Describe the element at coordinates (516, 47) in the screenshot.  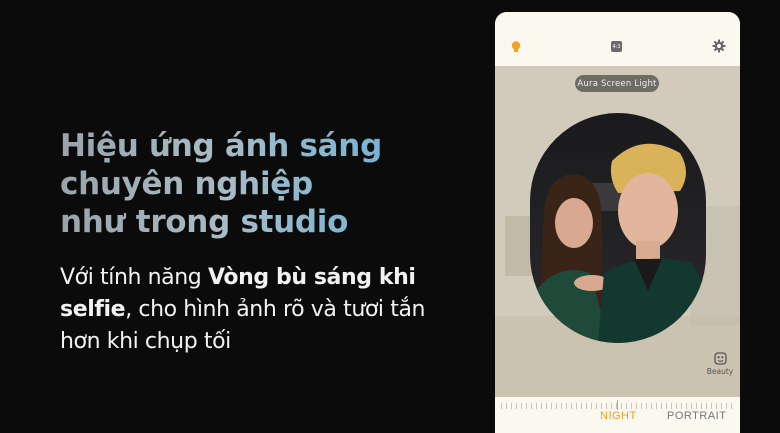
I see `bulb-icon` at that location.